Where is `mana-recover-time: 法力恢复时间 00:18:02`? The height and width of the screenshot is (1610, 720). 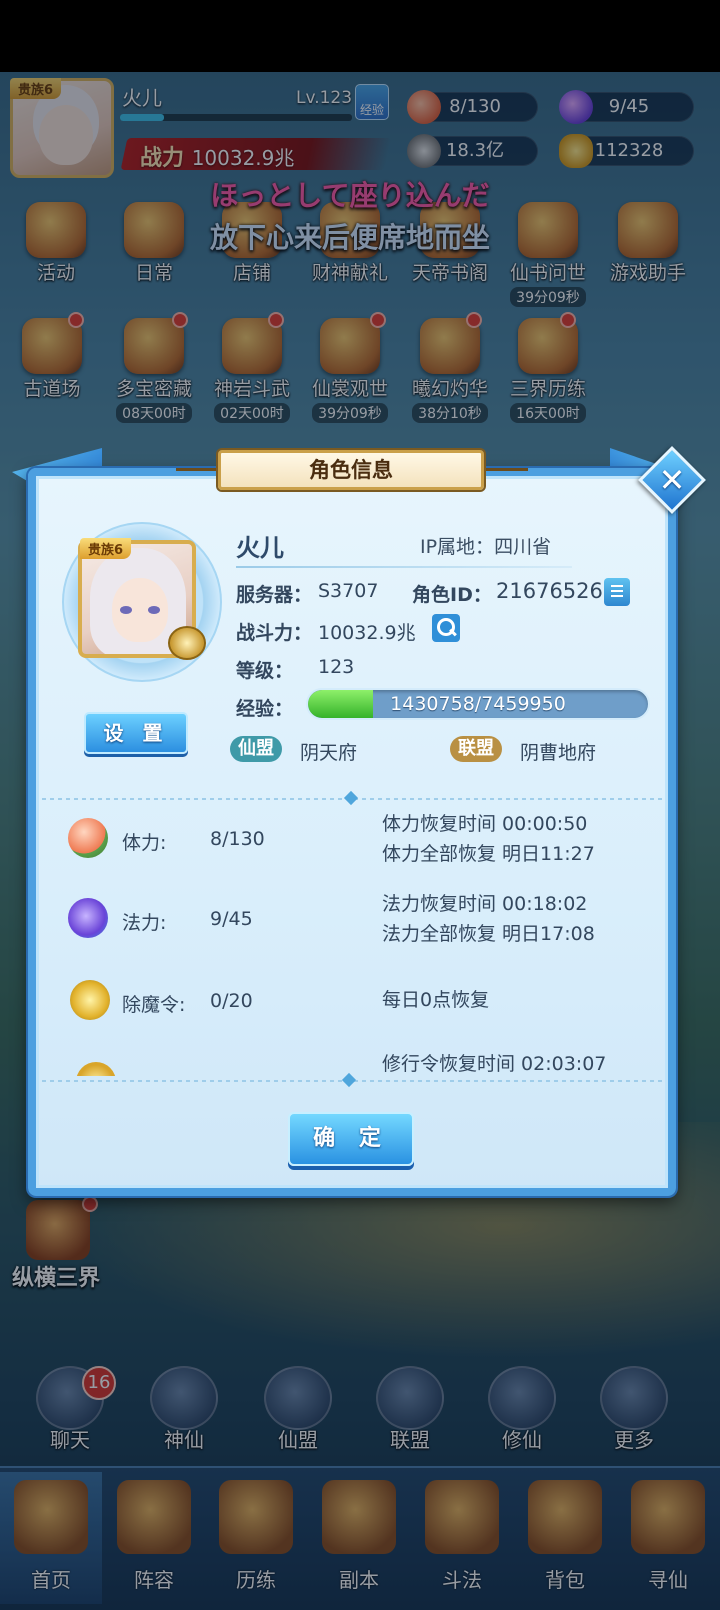 mana-recover-time: 法力恢复时间 00:18:02 is located at coordinates (485, 904).